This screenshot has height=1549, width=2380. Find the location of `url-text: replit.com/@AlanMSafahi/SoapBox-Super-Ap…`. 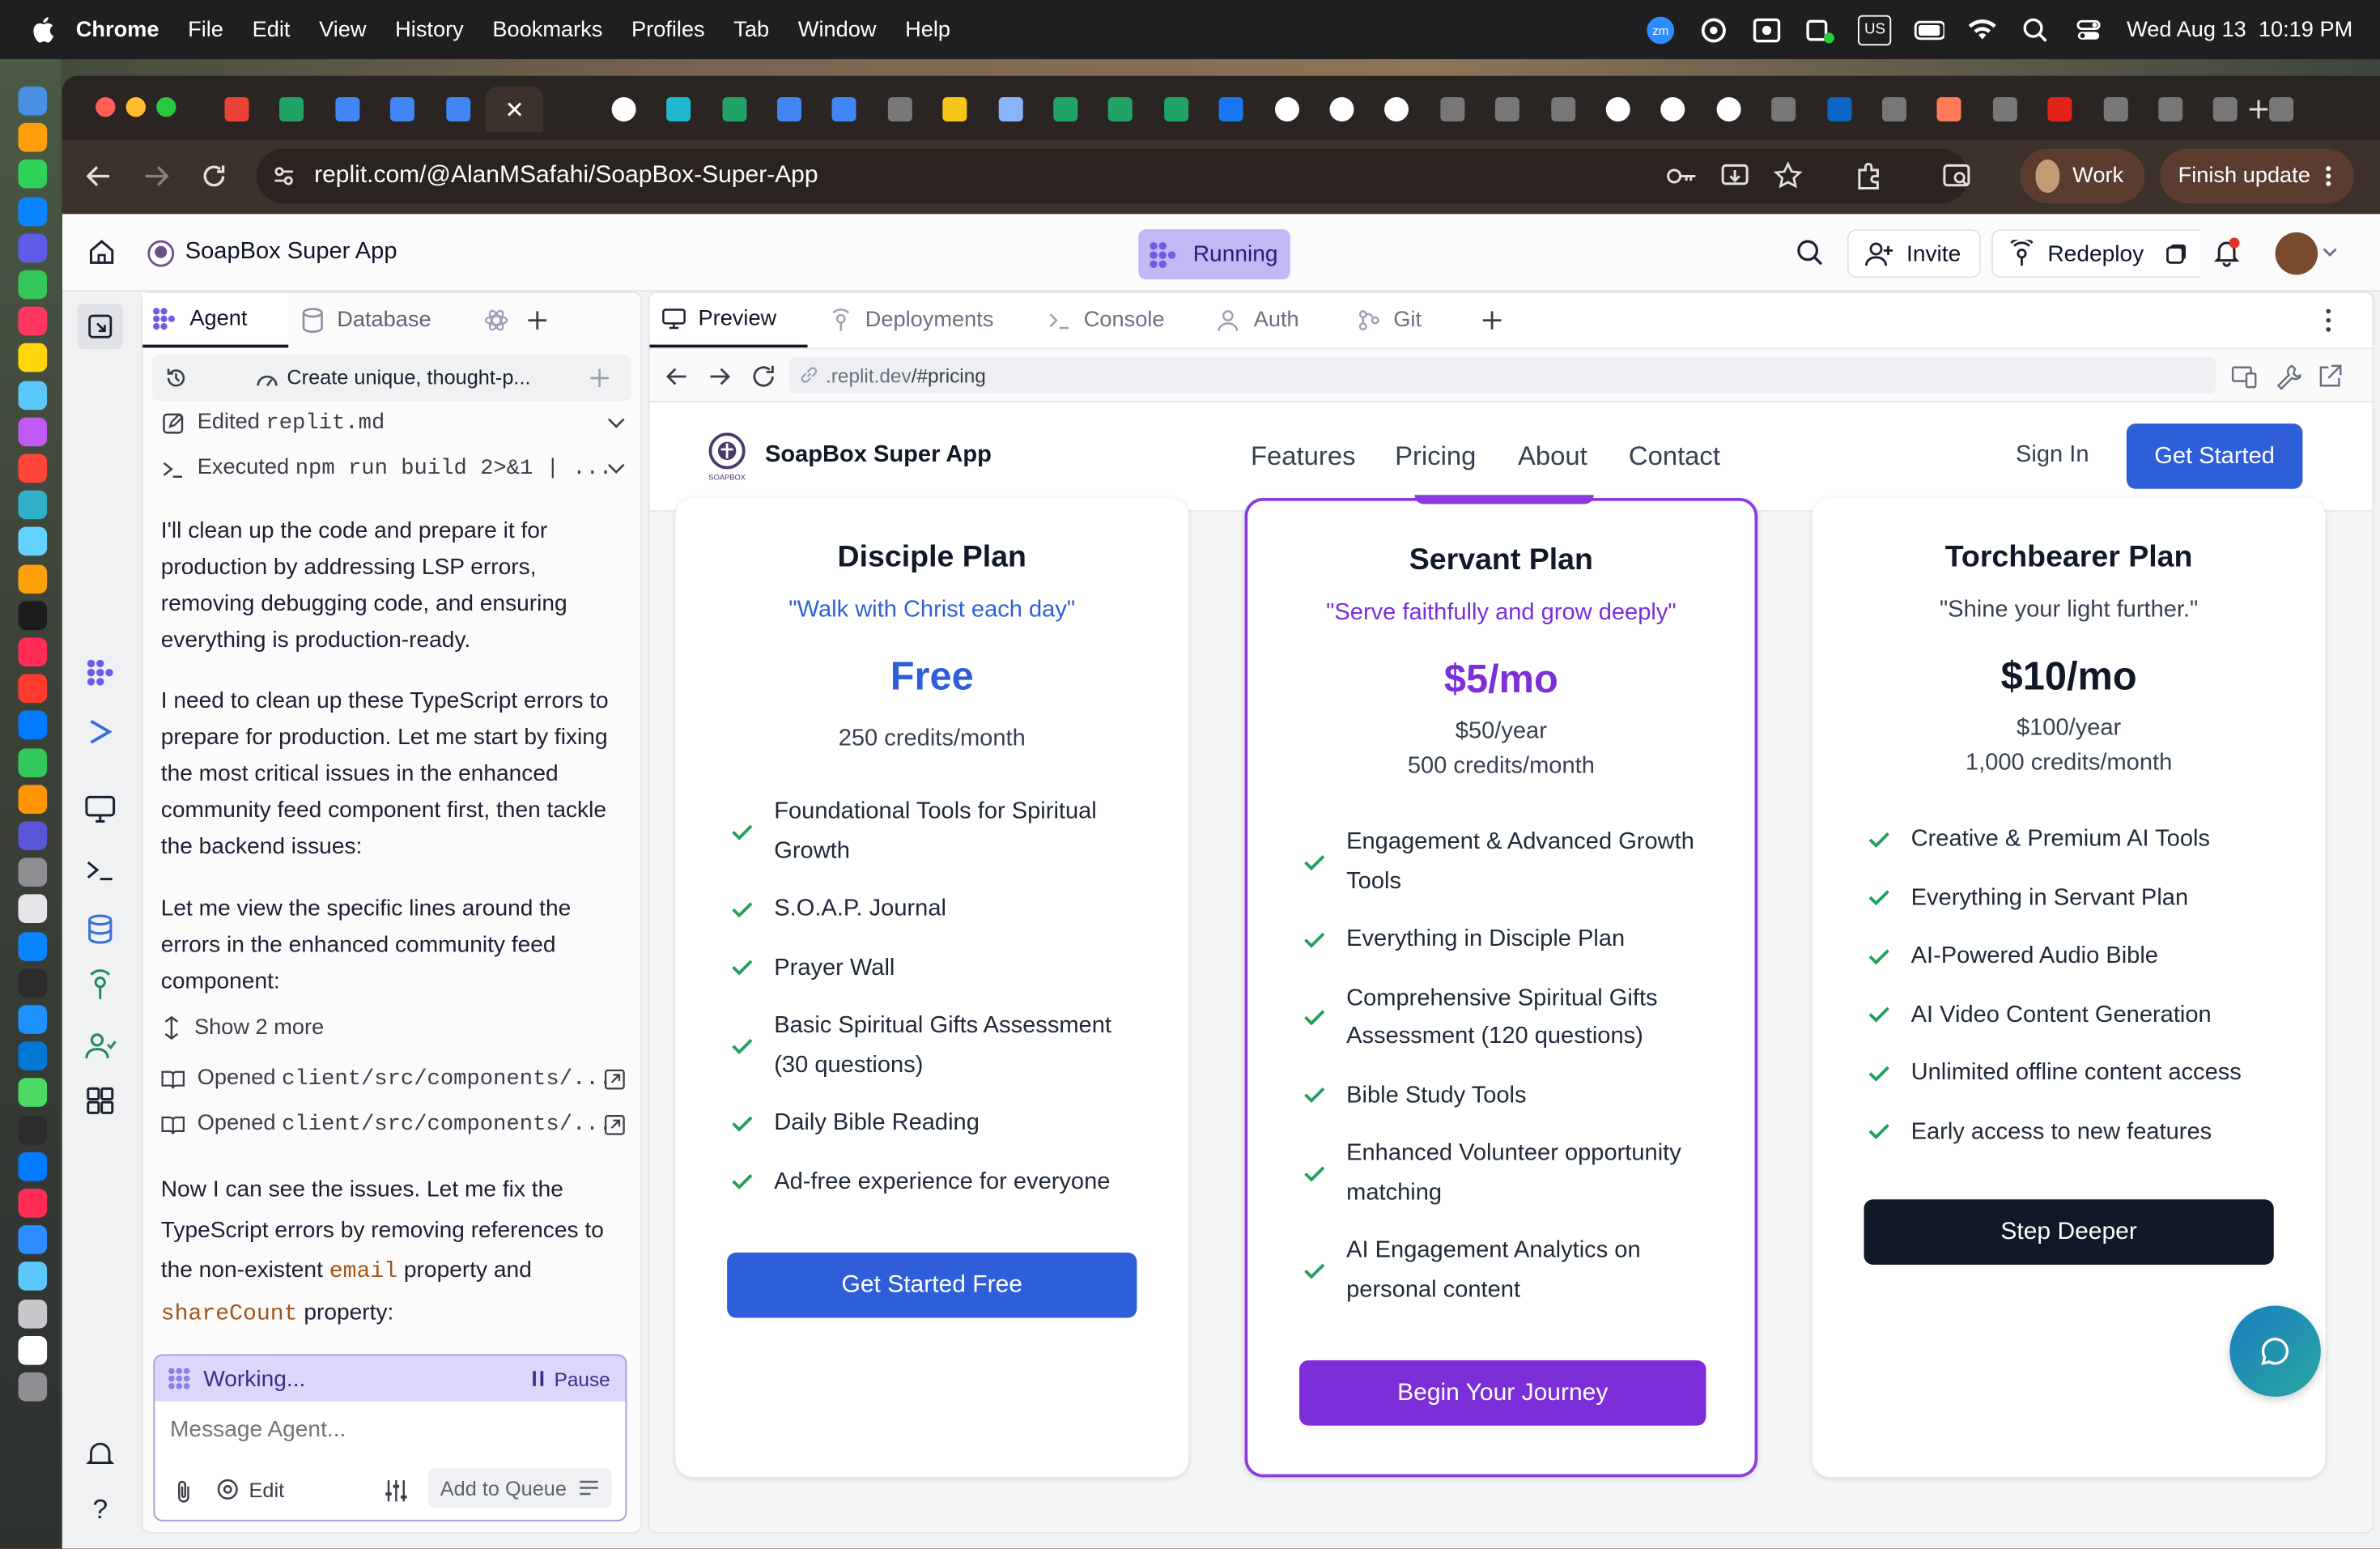

url-text: replit.com/@AlanMSafahi/SoapBox-Super-Ap… is located at coordinates (566, 176).